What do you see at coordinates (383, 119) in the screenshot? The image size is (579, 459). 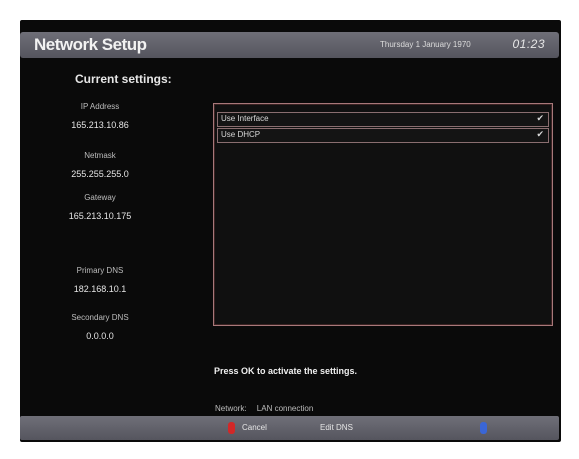 I see `option-use-interface: Use Interface ✔` at bounding box center [383, 119].